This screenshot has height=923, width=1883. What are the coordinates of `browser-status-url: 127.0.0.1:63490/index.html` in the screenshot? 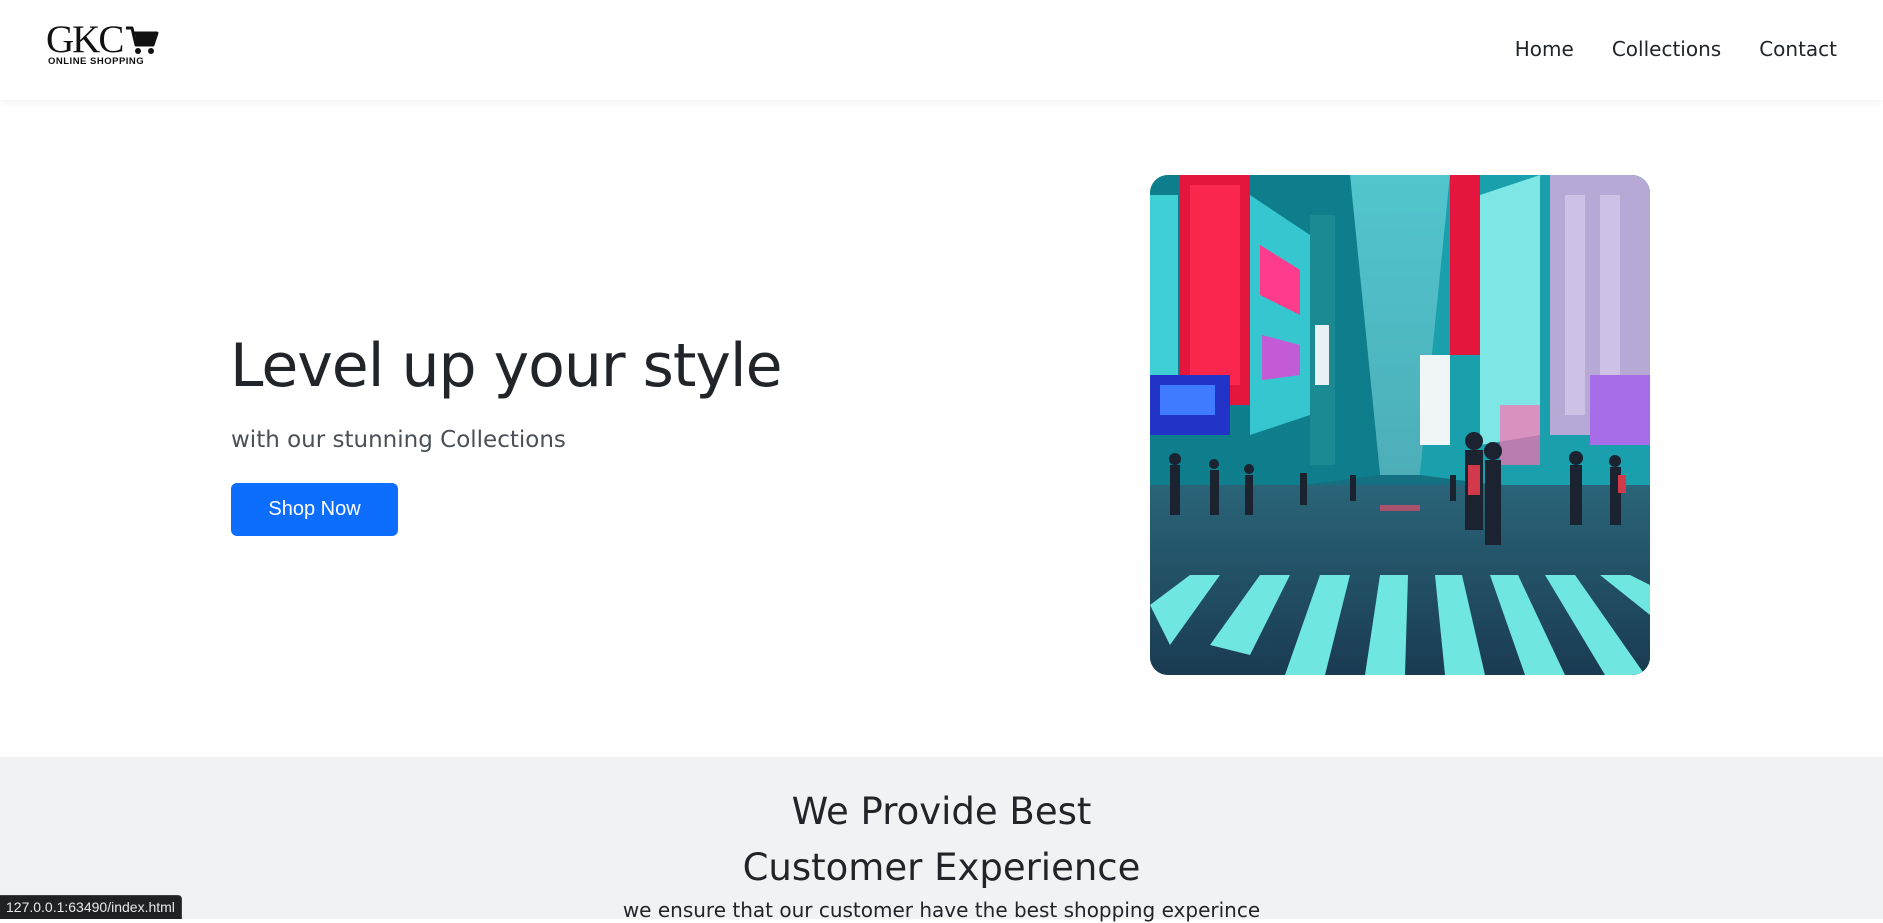 It's located at (91, 907).